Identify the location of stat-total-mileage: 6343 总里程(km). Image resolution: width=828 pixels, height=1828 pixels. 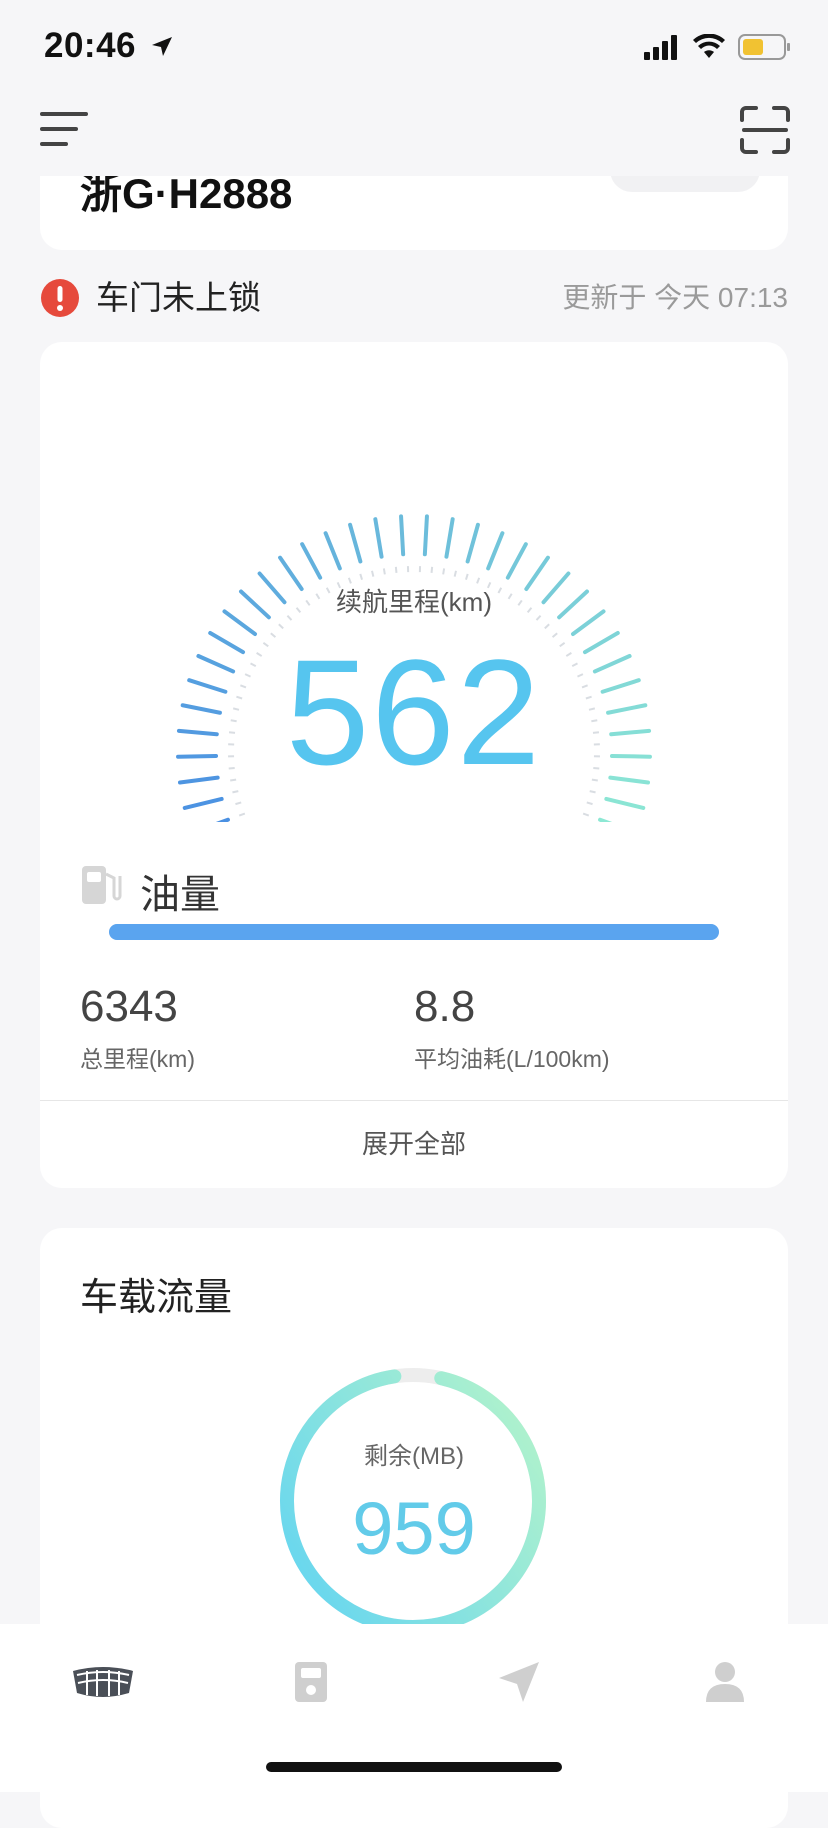
(137, 1028).